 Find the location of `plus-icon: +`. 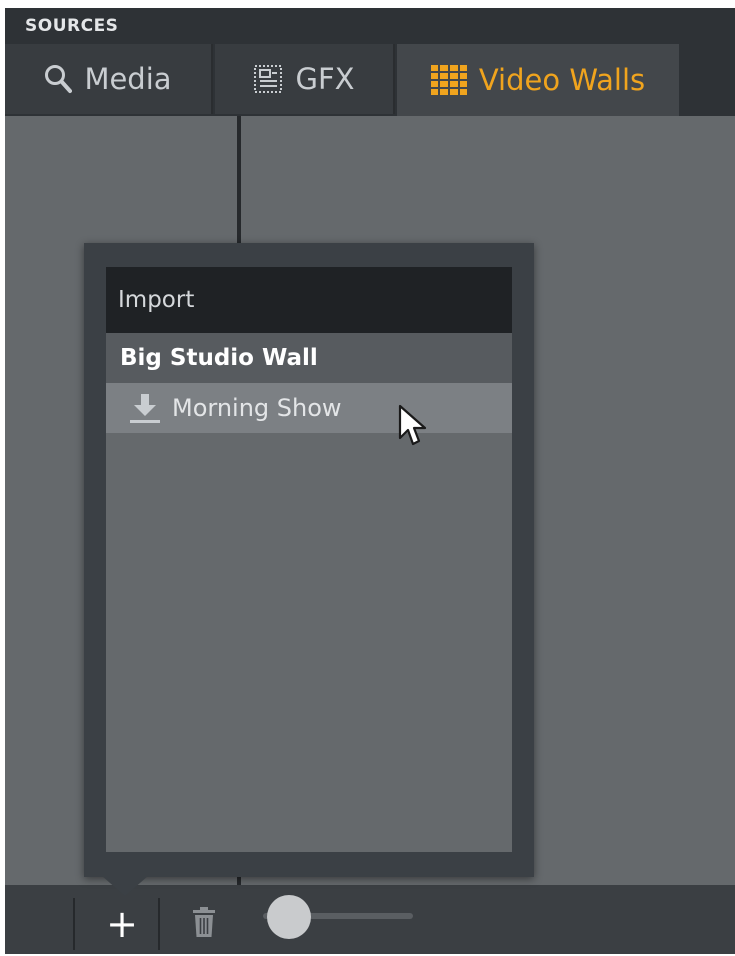

plus-icon: + is located at coordinates (122, 924).